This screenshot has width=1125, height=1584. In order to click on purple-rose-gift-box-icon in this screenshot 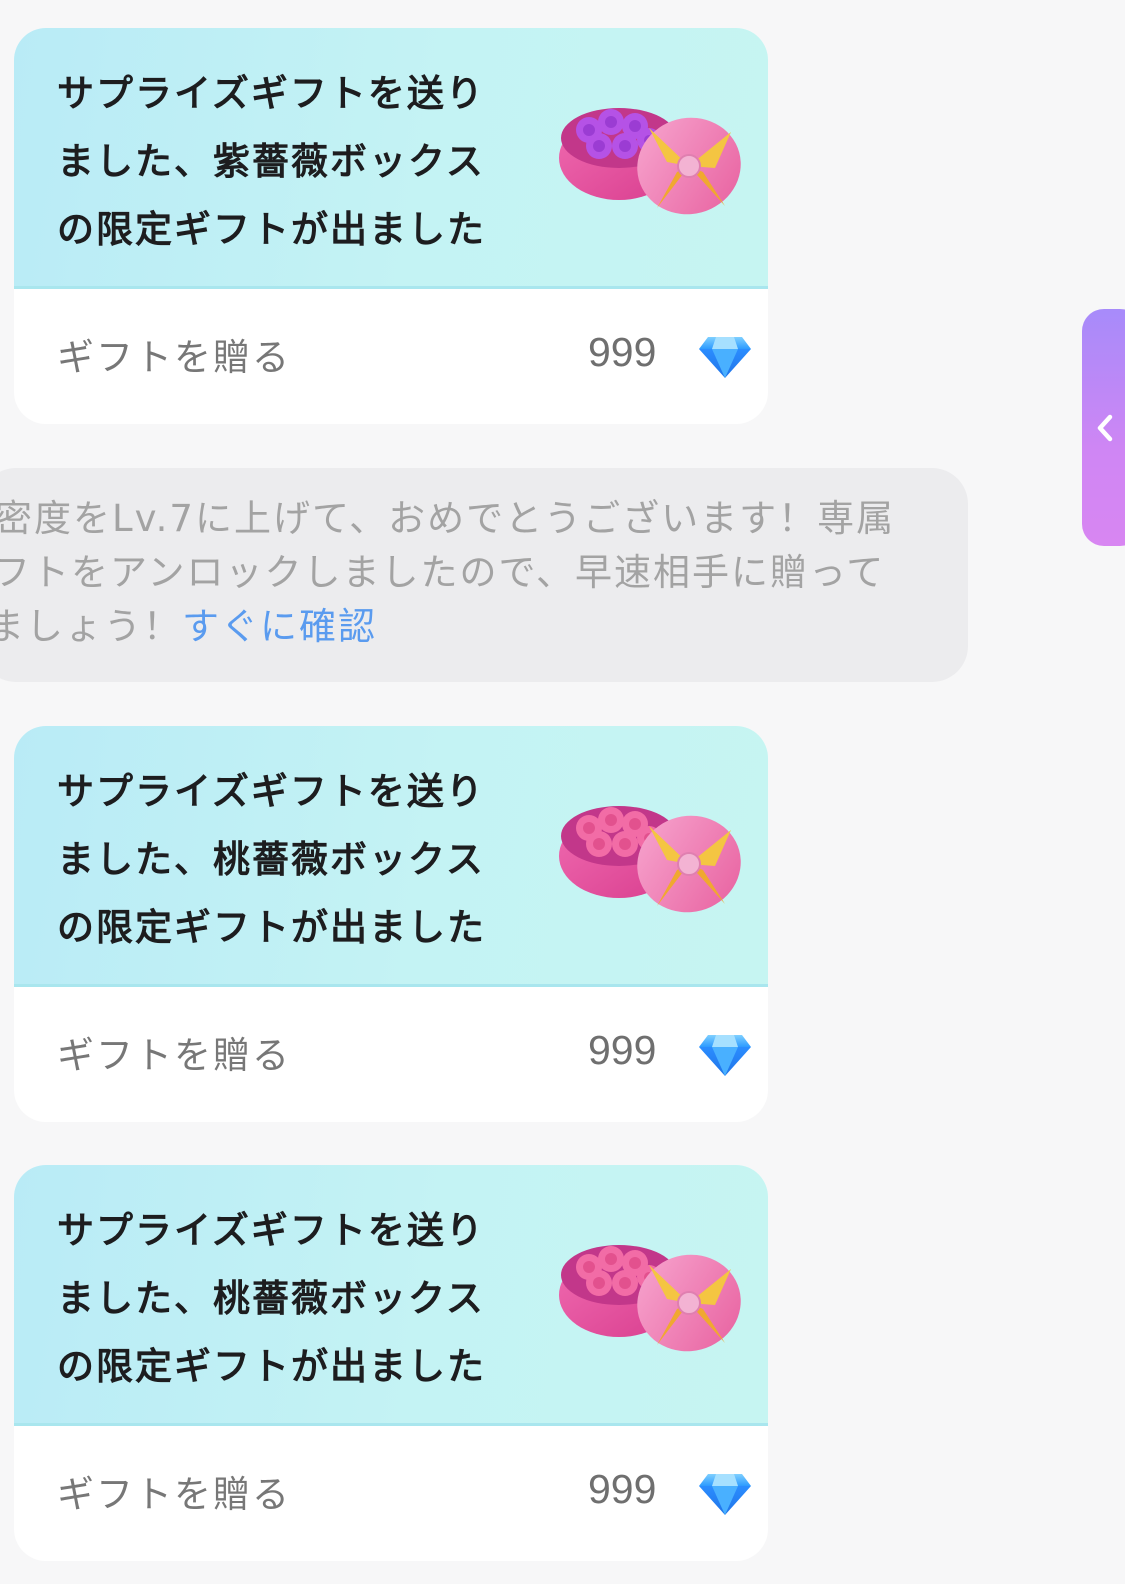, I will do `click(650, 161)`.